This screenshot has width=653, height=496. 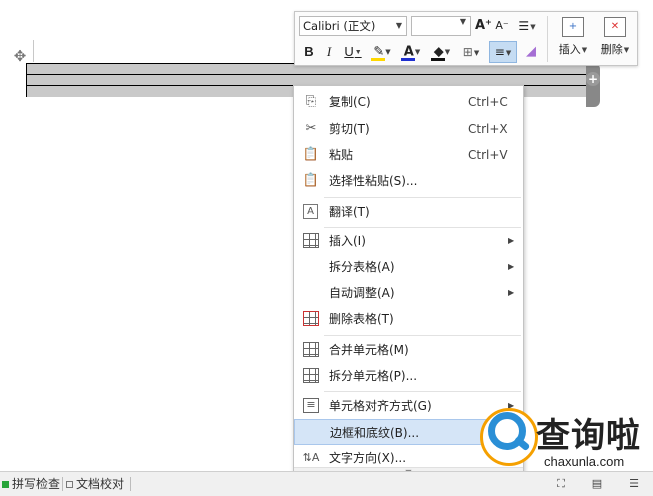 I want to click on add-column-icon: +, so click(x=593, y=79).